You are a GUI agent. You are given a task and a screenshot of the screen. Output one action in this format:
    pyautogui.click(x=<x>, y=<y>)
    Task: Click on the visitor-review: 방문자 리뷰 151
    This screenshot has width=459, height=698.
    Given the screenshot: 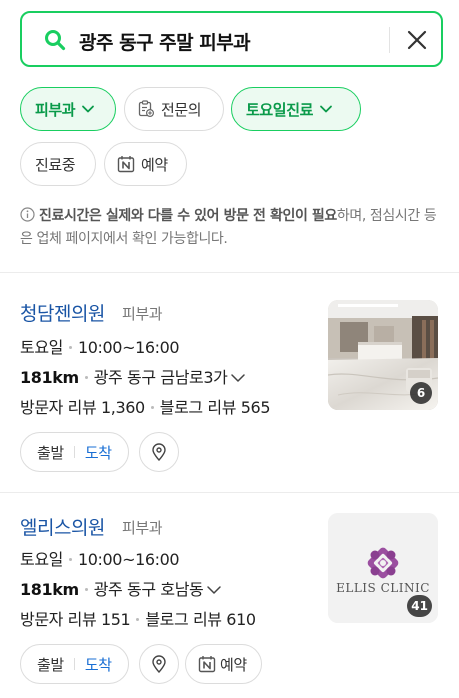 What is the action you would take?
    pyautogui.click(x=75, y=619)
    